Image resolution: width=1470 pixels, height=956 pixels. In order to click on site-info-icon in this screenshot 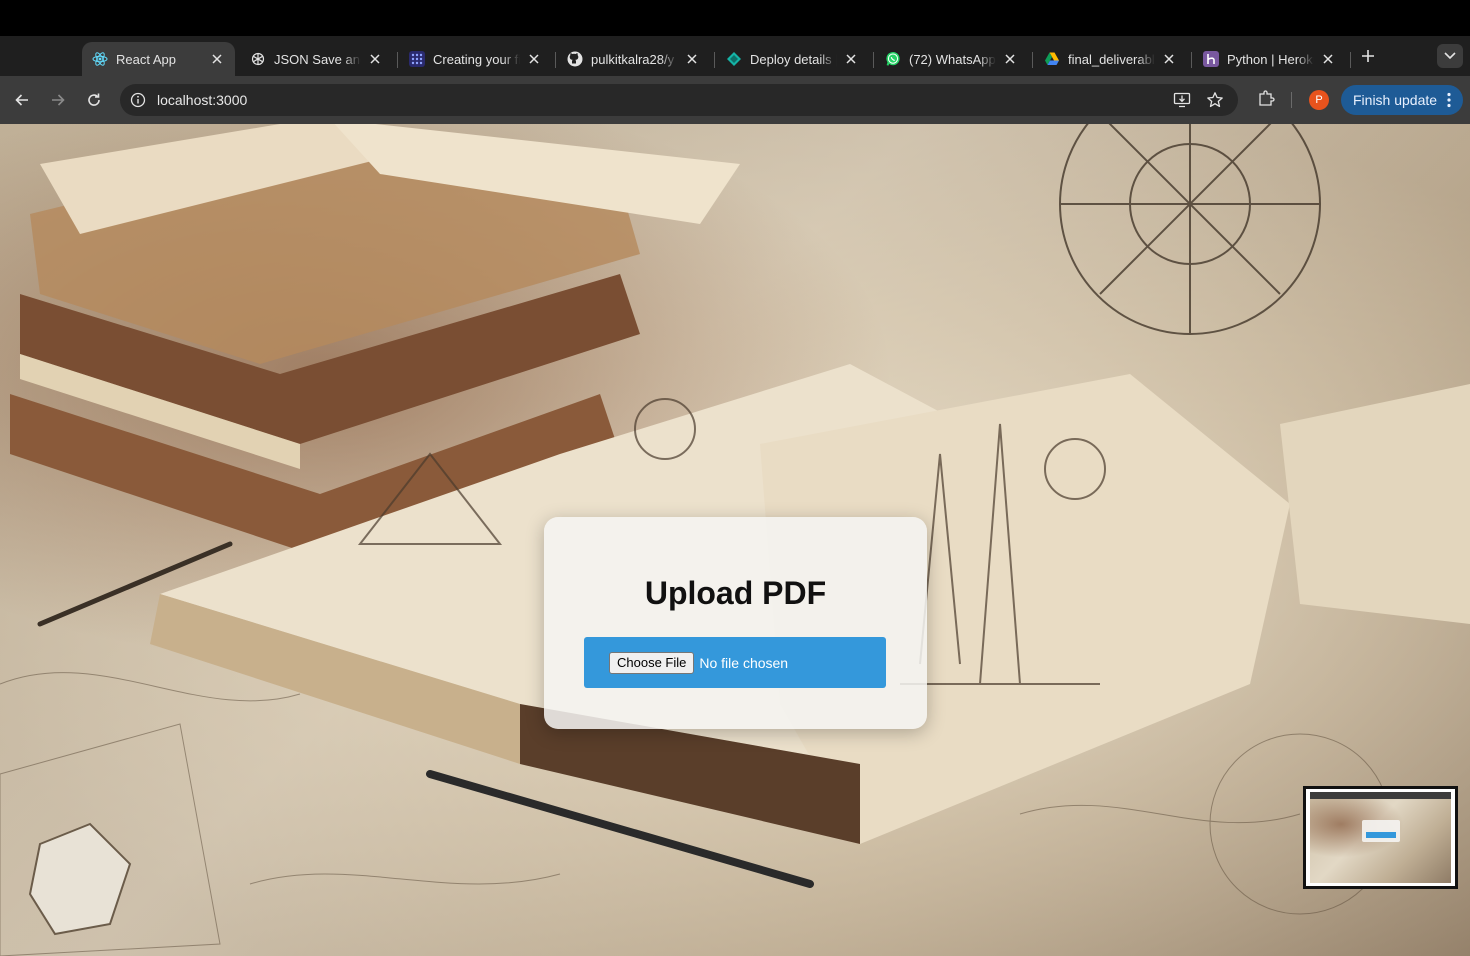, I will do `click(138, 100)`.